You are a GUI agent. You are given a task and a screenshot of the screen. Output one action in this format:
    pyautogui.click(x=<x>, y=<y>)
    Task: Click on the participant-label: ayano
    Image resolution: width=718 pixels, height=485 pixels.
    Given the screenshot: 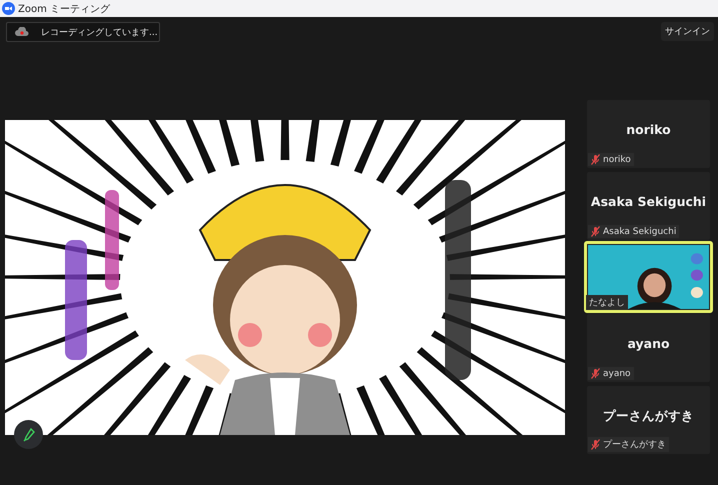 What is the action you would take?
    pyautogui.click(x=617, y=373)
    